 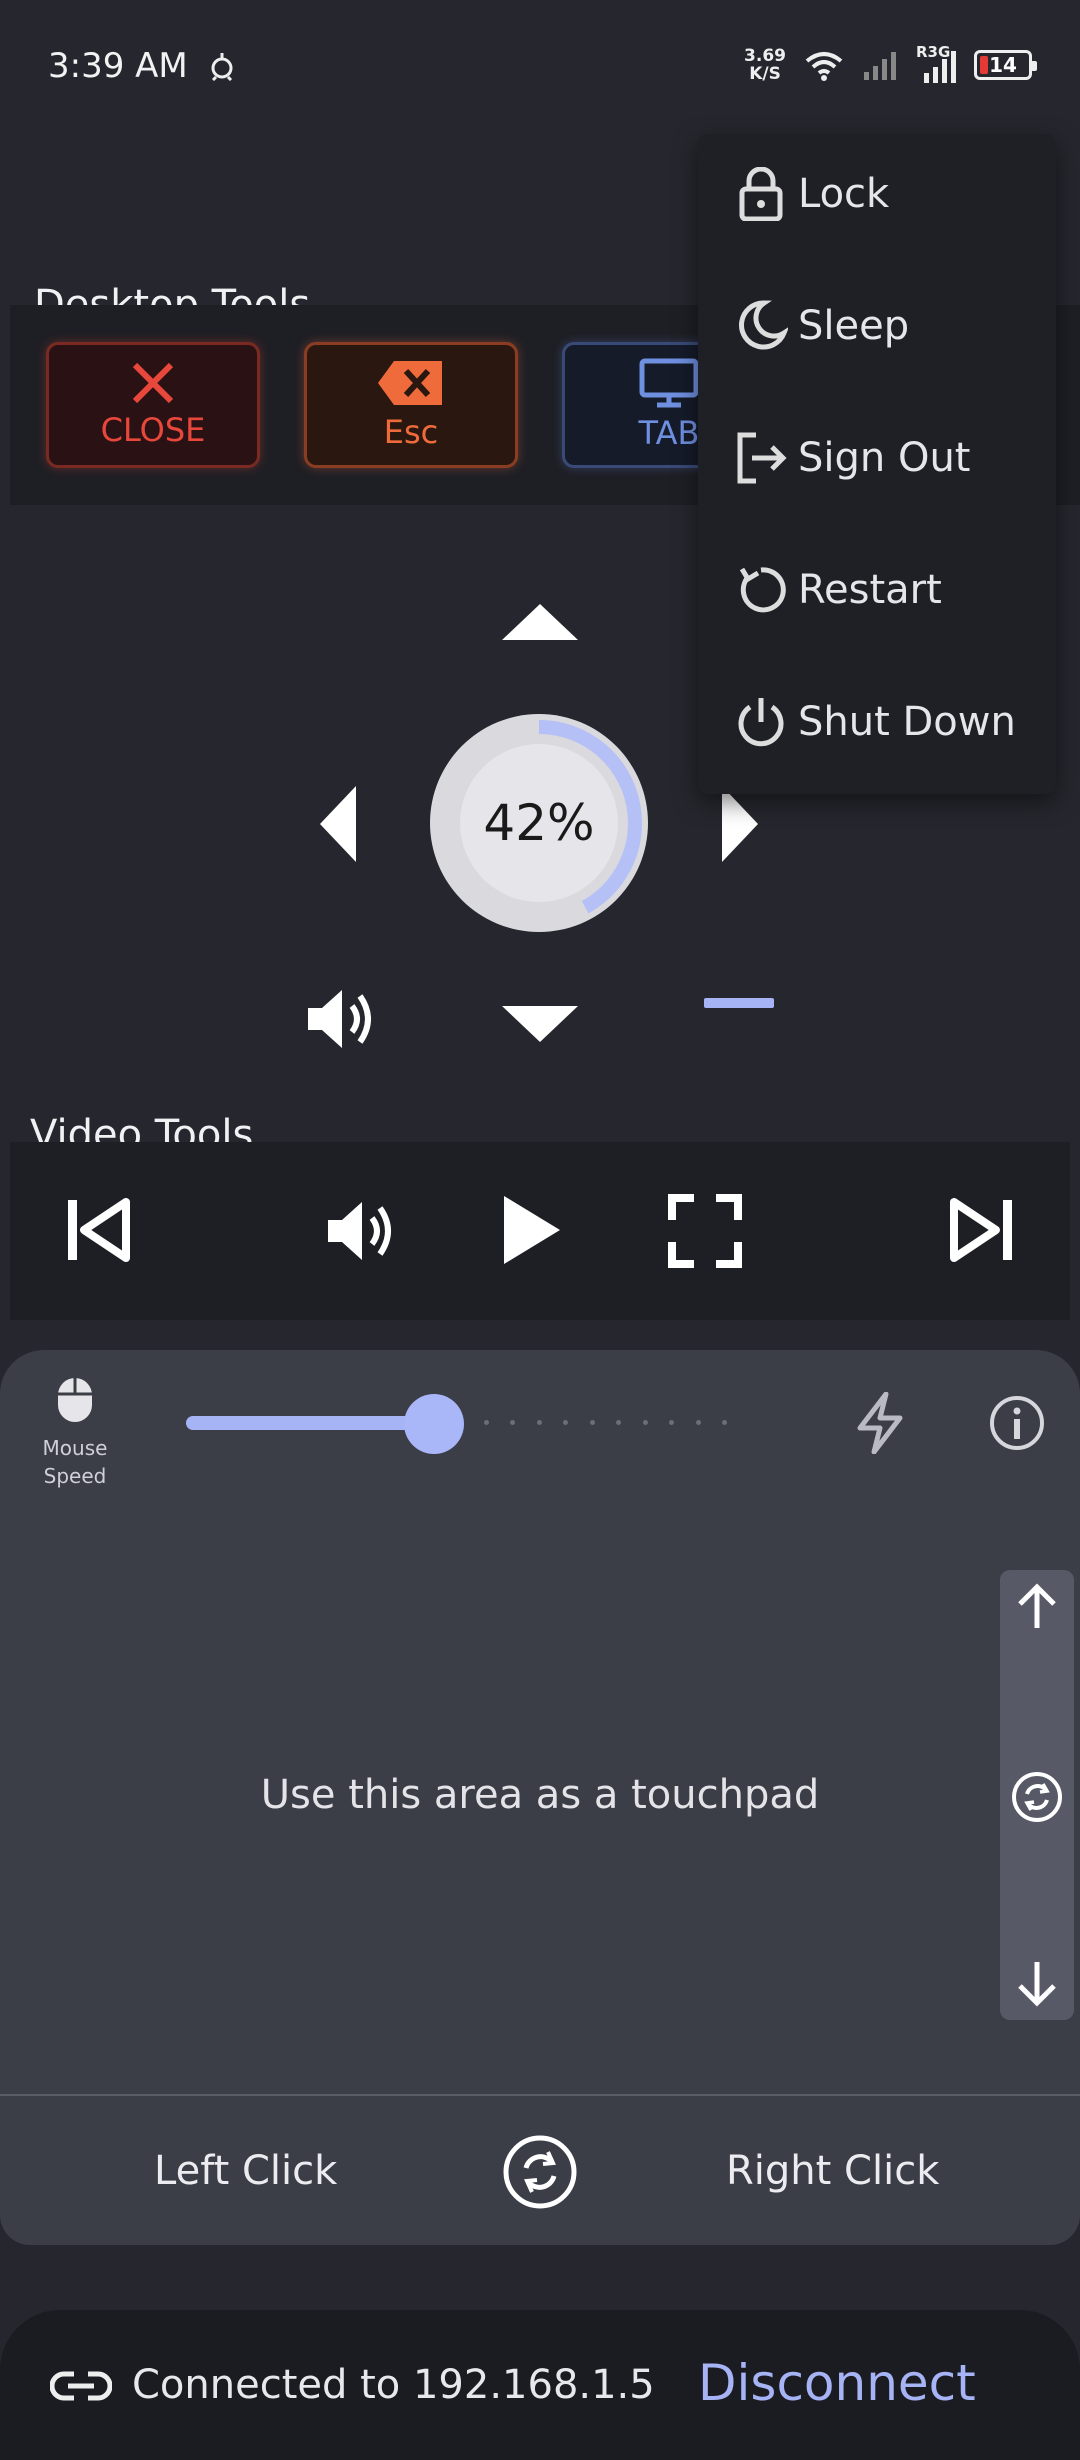 What do you see at coordinates (884, 458) in the screenshot?
I see `menu-item-label: Sign Out` at bounding box center [884, 458].